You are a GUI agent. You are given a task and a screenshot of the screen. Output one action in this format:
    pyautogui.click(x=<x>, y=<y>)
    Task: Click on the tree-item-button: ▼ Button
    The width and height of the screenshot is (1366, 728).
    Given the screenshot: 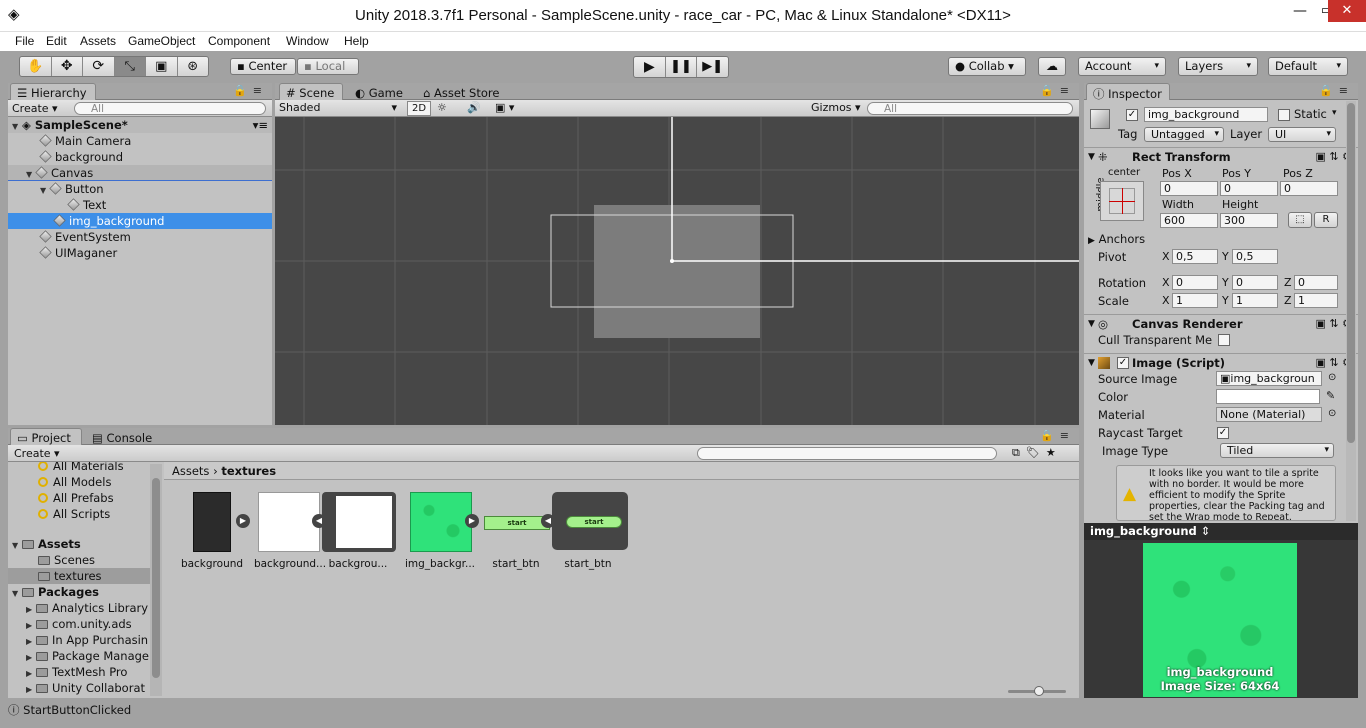 What is the action you would take?
    pyautogui.click(x=140, y=189)
    